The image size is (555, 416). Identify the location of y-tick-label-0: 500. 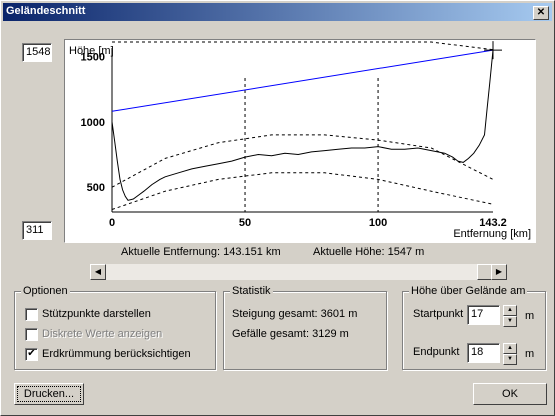
(96, 188).